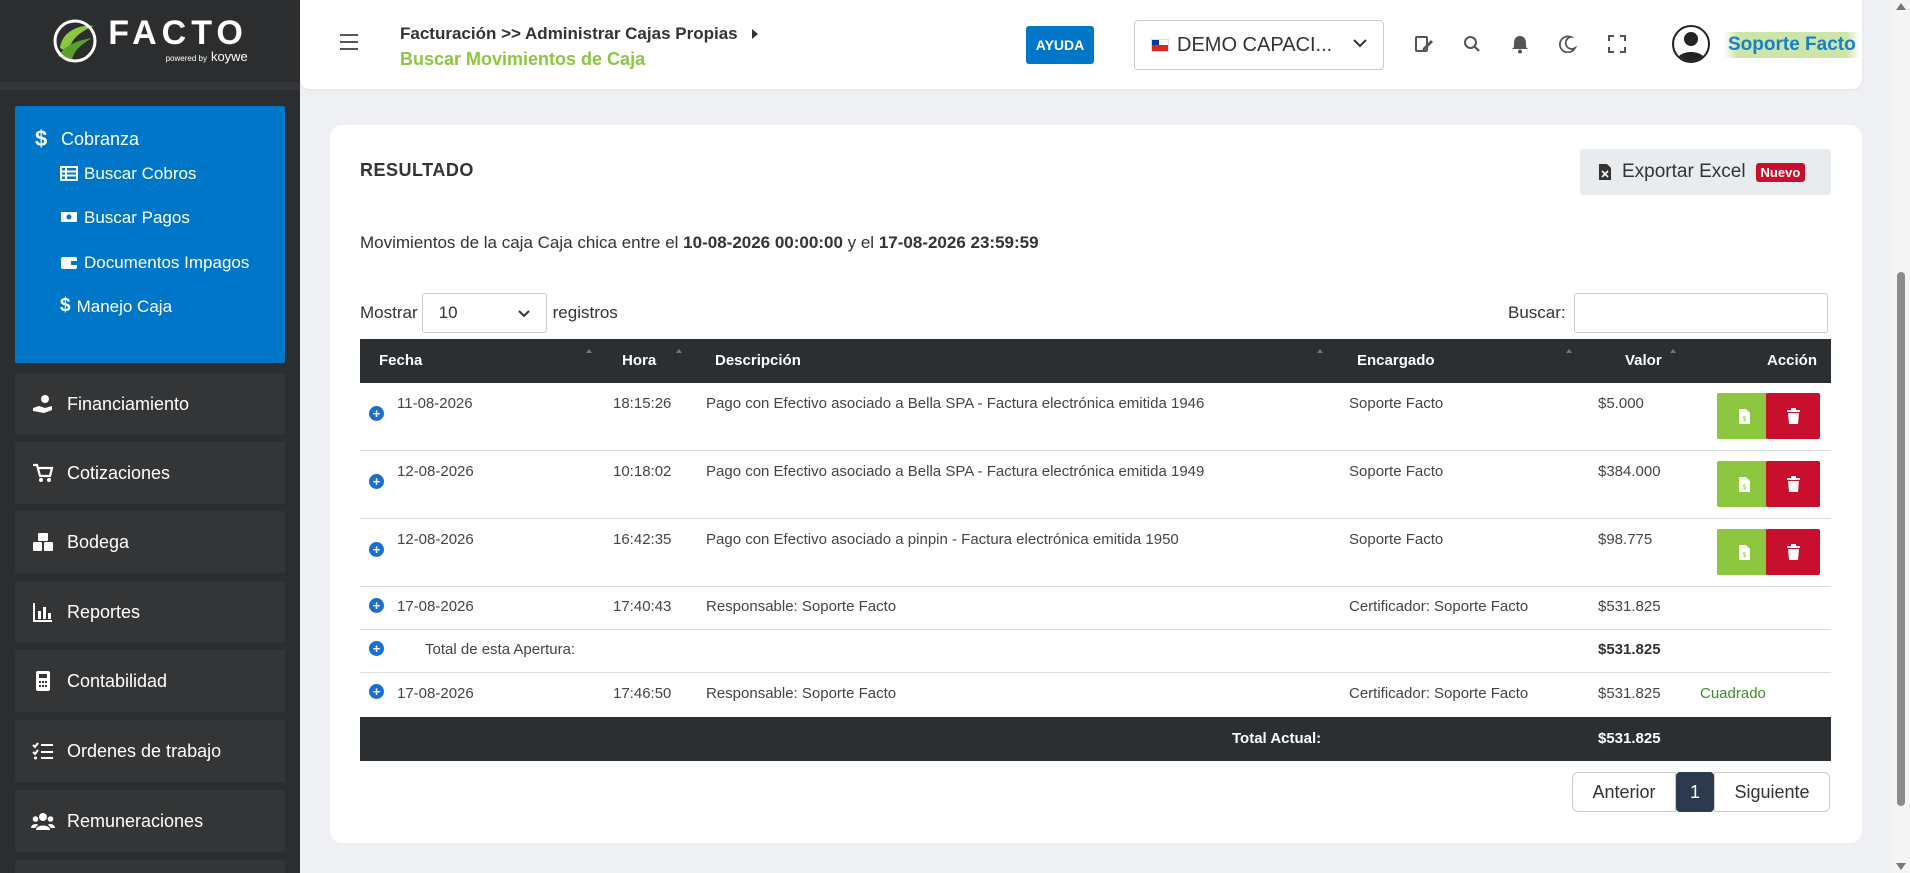  Describe the element at coordinates (1643, 360) in the screenshot. I see `col-valor: Valor` at that location.